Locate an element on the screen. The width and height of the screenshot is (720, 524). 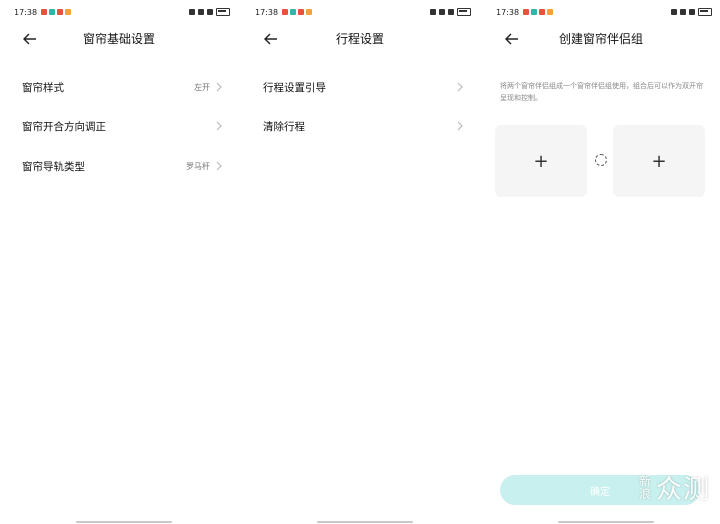
page-title: 窗帘基础设置 is located at coordinates (118, 39).